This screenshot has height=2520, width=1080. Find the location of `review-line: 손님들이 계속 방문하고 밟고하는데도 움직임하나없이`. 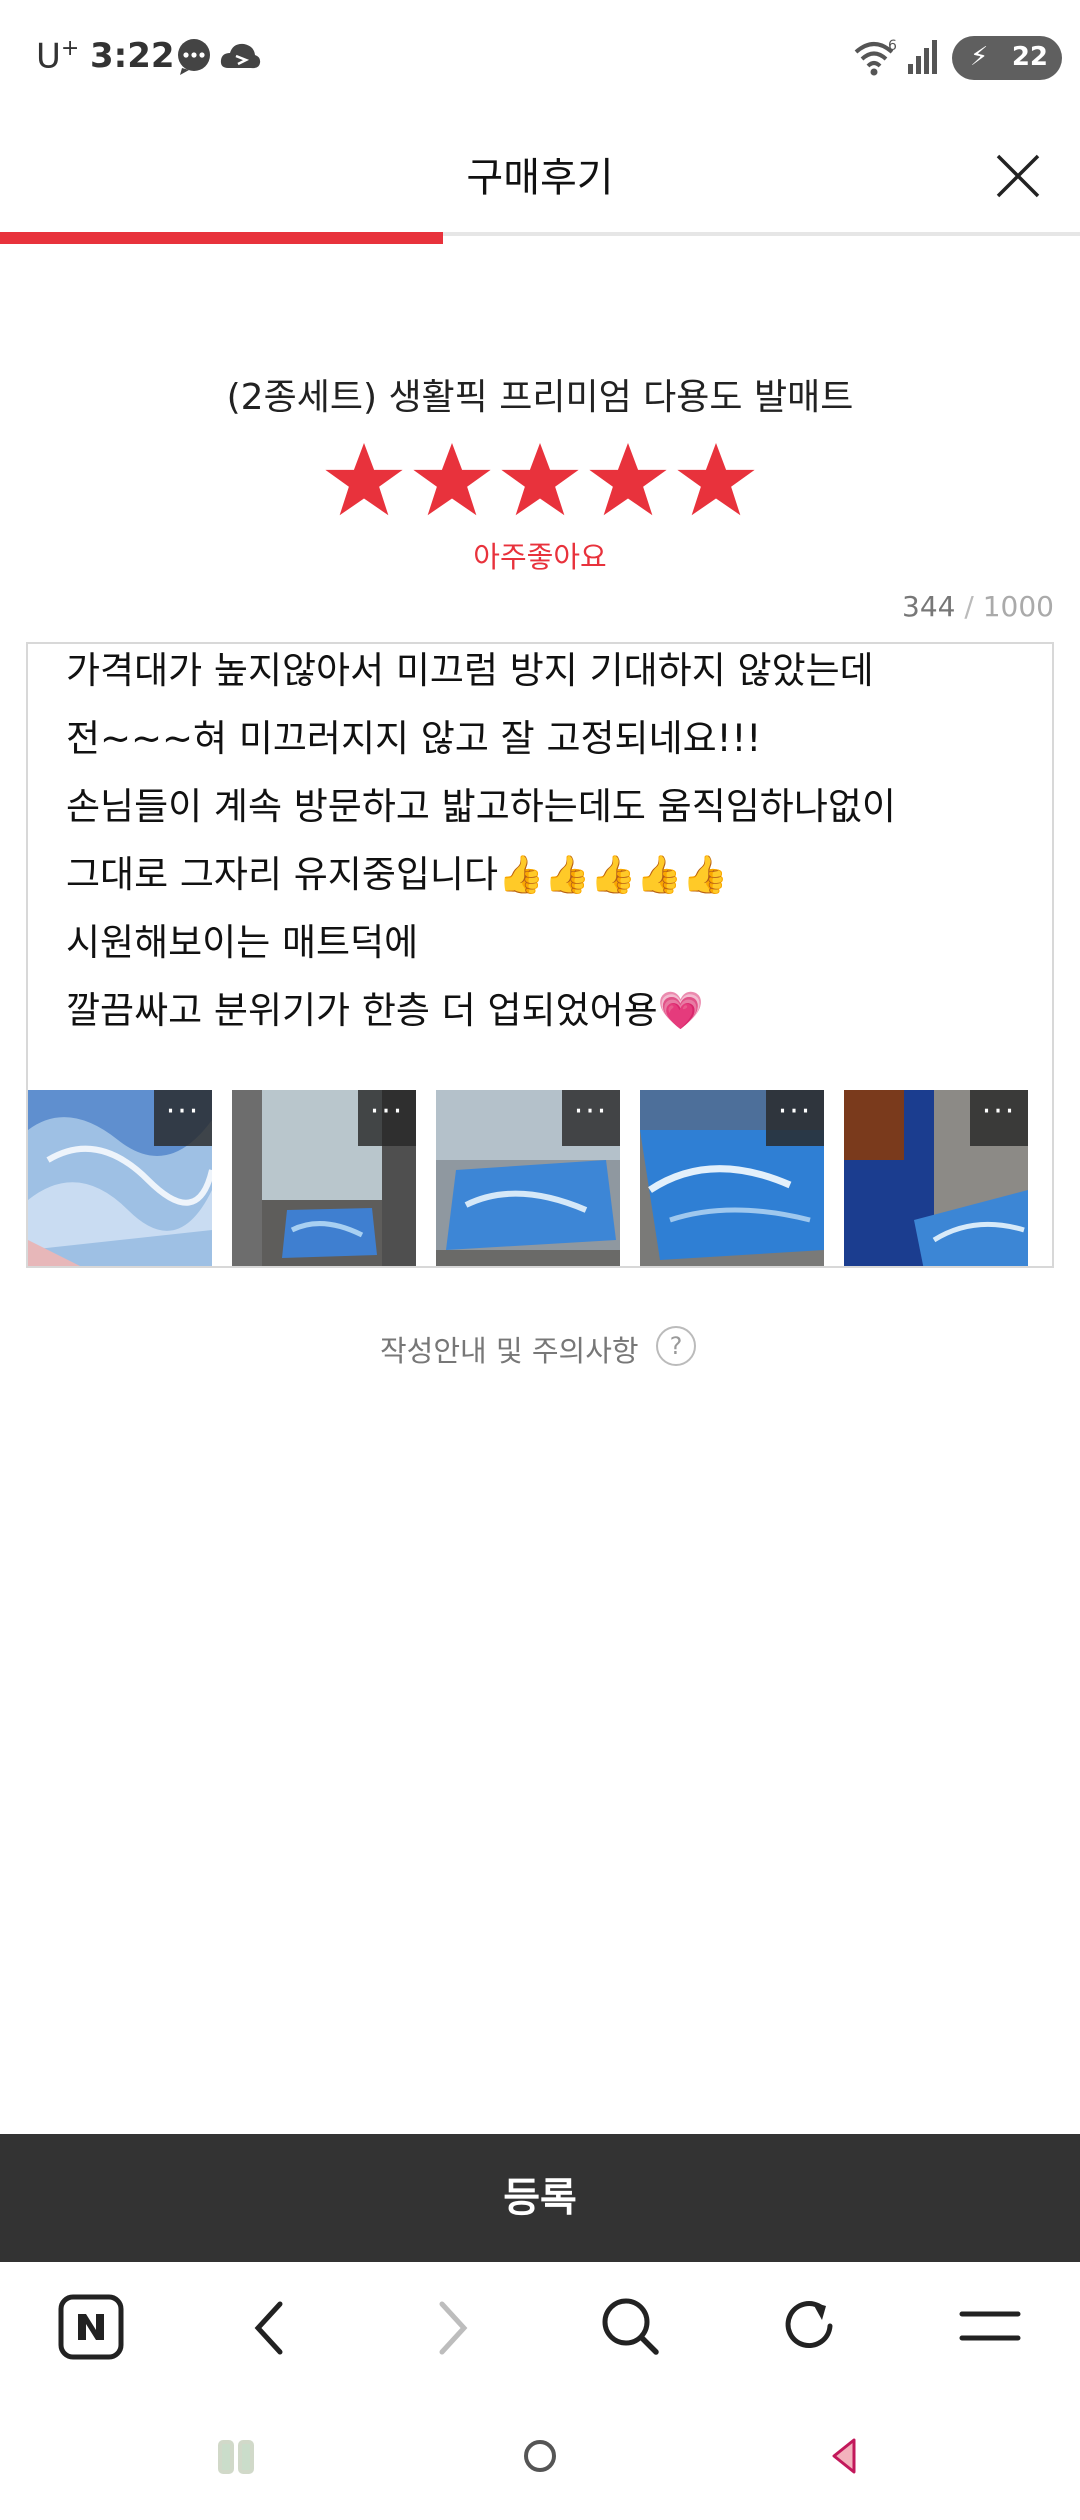

review-line: 손님들이 계속 방문하고 밟고하는데도 움직임하나없이 is located at coordinates (481, 806).